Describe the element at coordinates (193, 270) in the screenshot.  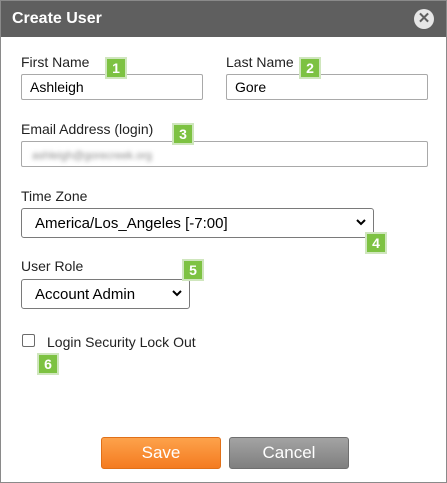
I see `callout-badge-5: 5` at that location.